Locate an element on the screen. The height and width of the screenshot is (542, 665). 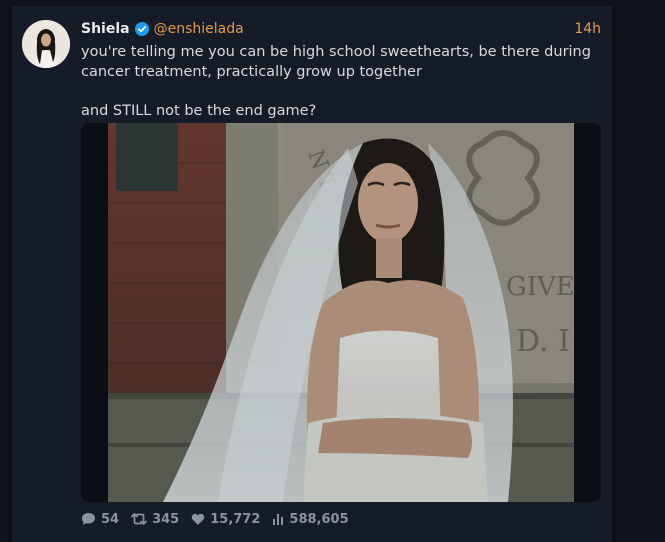
reply-count: 54 is located at coordinates (110, 519).